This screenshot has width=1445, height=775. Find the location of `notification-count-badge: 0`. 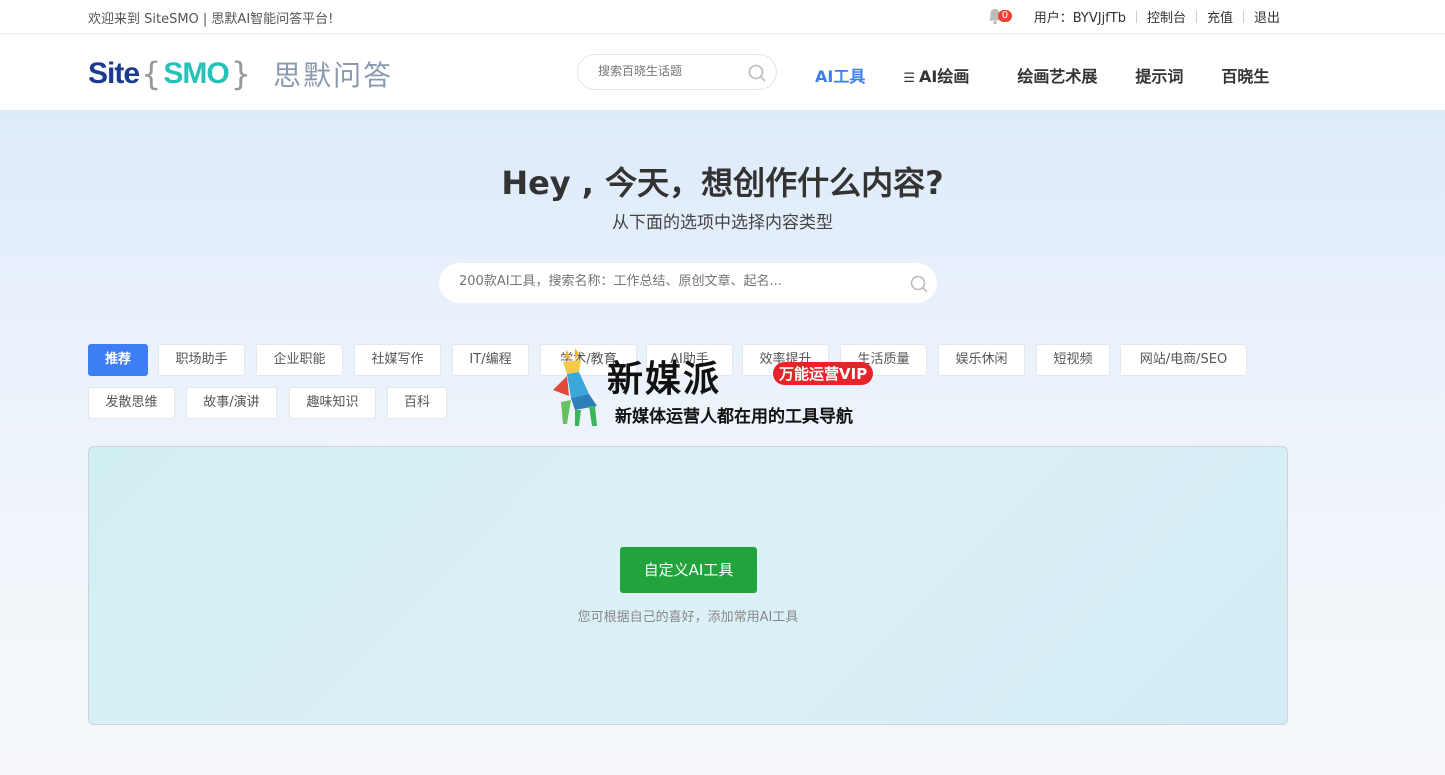

notification-count-badge: 0 is located at coordinates (1005, 15).